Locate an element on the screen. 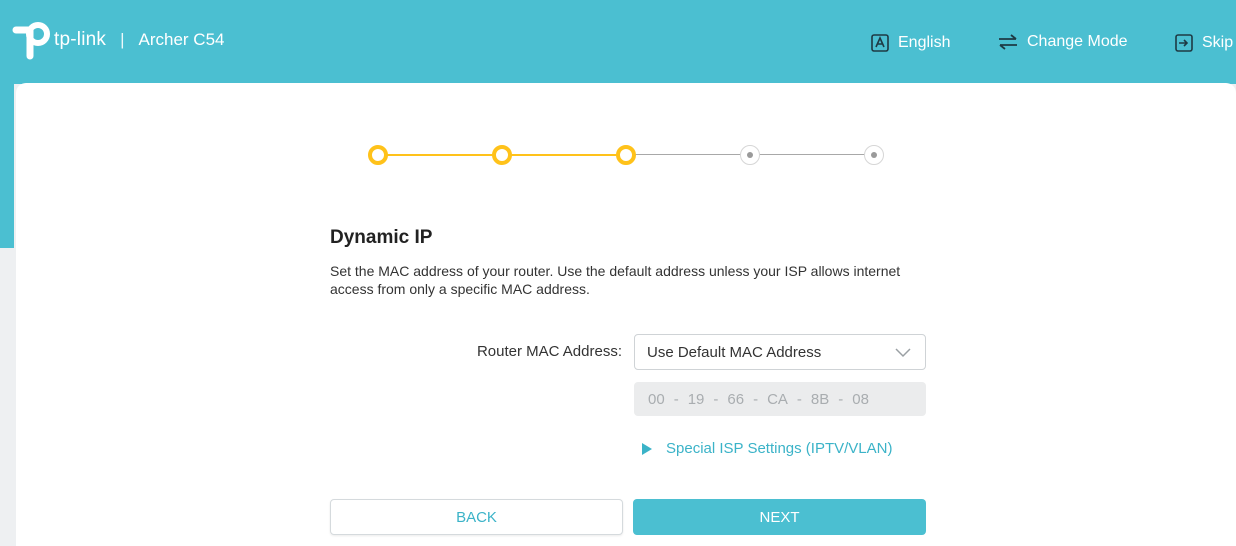  mac-octet: CA is located at coordinates (777, 399).